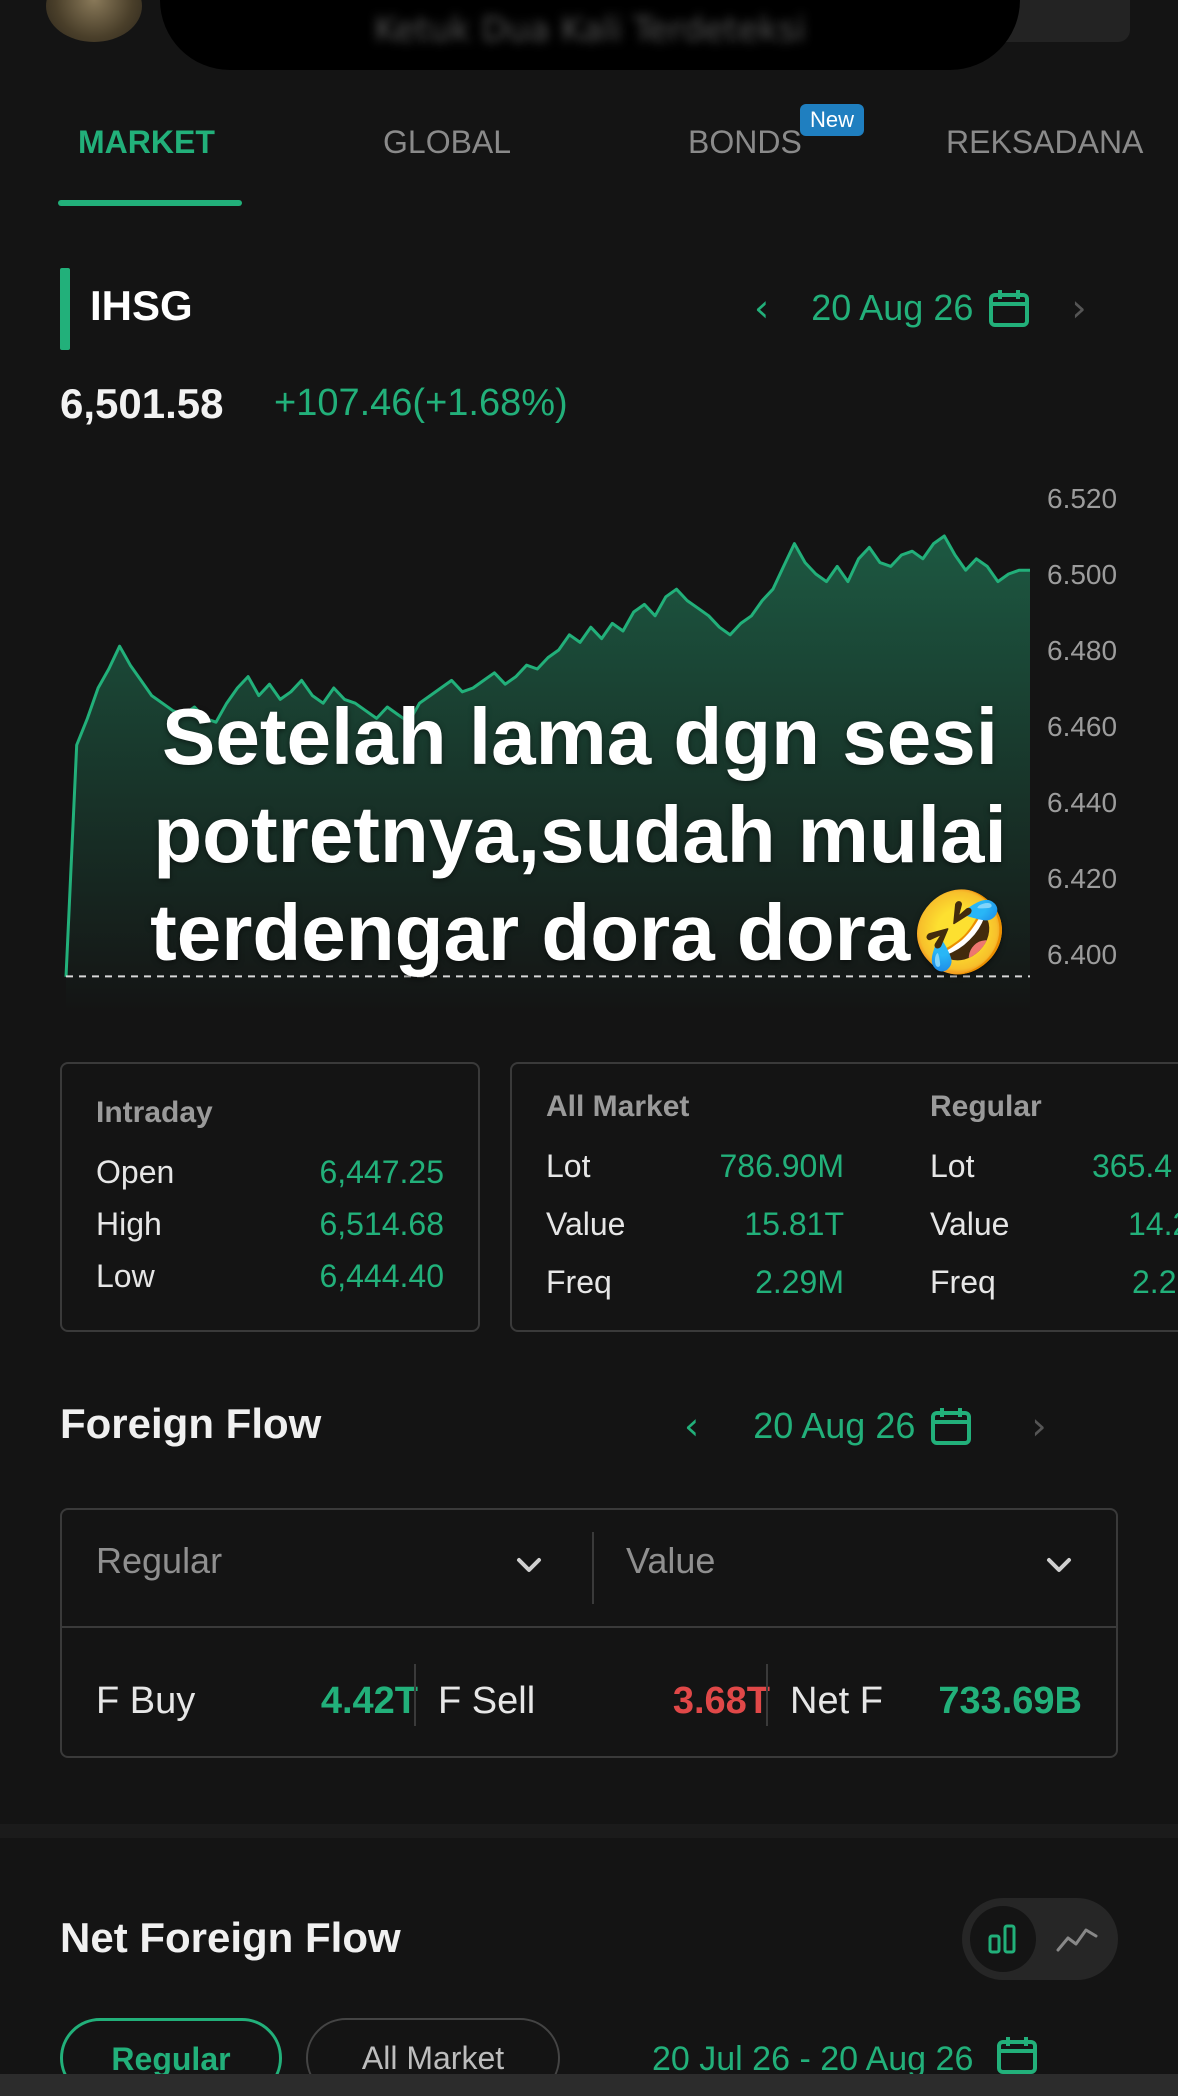 The image size is (1178, 2096). Describe the element at coordinates (94, 21) in the screenshot. I see `avatar` at that location.